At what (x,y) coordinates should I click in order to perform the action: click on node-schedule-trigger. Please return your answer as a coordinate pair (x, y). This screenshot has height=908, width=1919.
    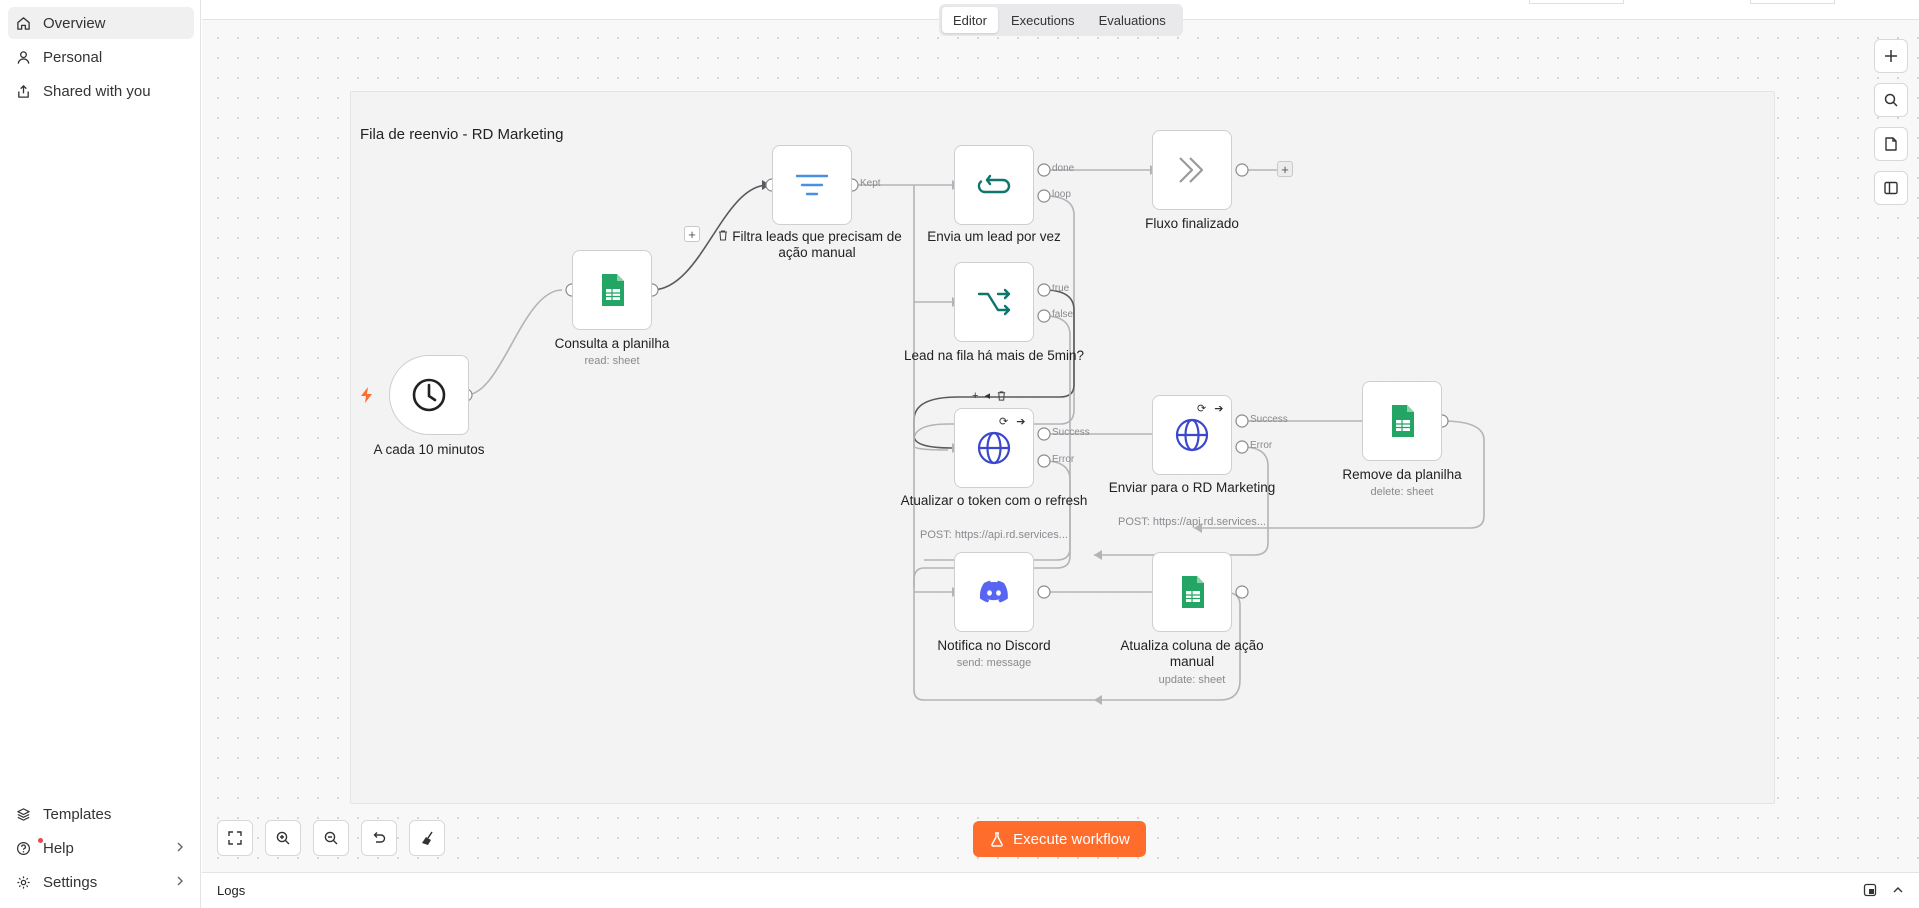
    Looking at the image, I should click on (429, 395).